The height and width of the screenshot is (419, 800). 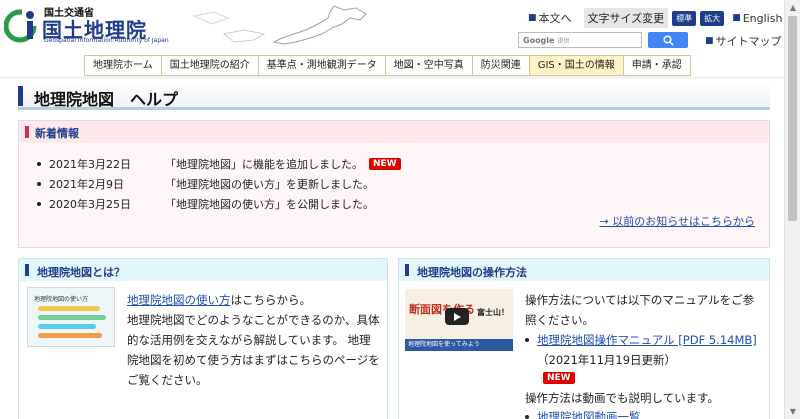 I want to click on manual-pdf-link: 地理院地図操作マニュアル [PDF 5.14MB], so click(x=647, y=340).